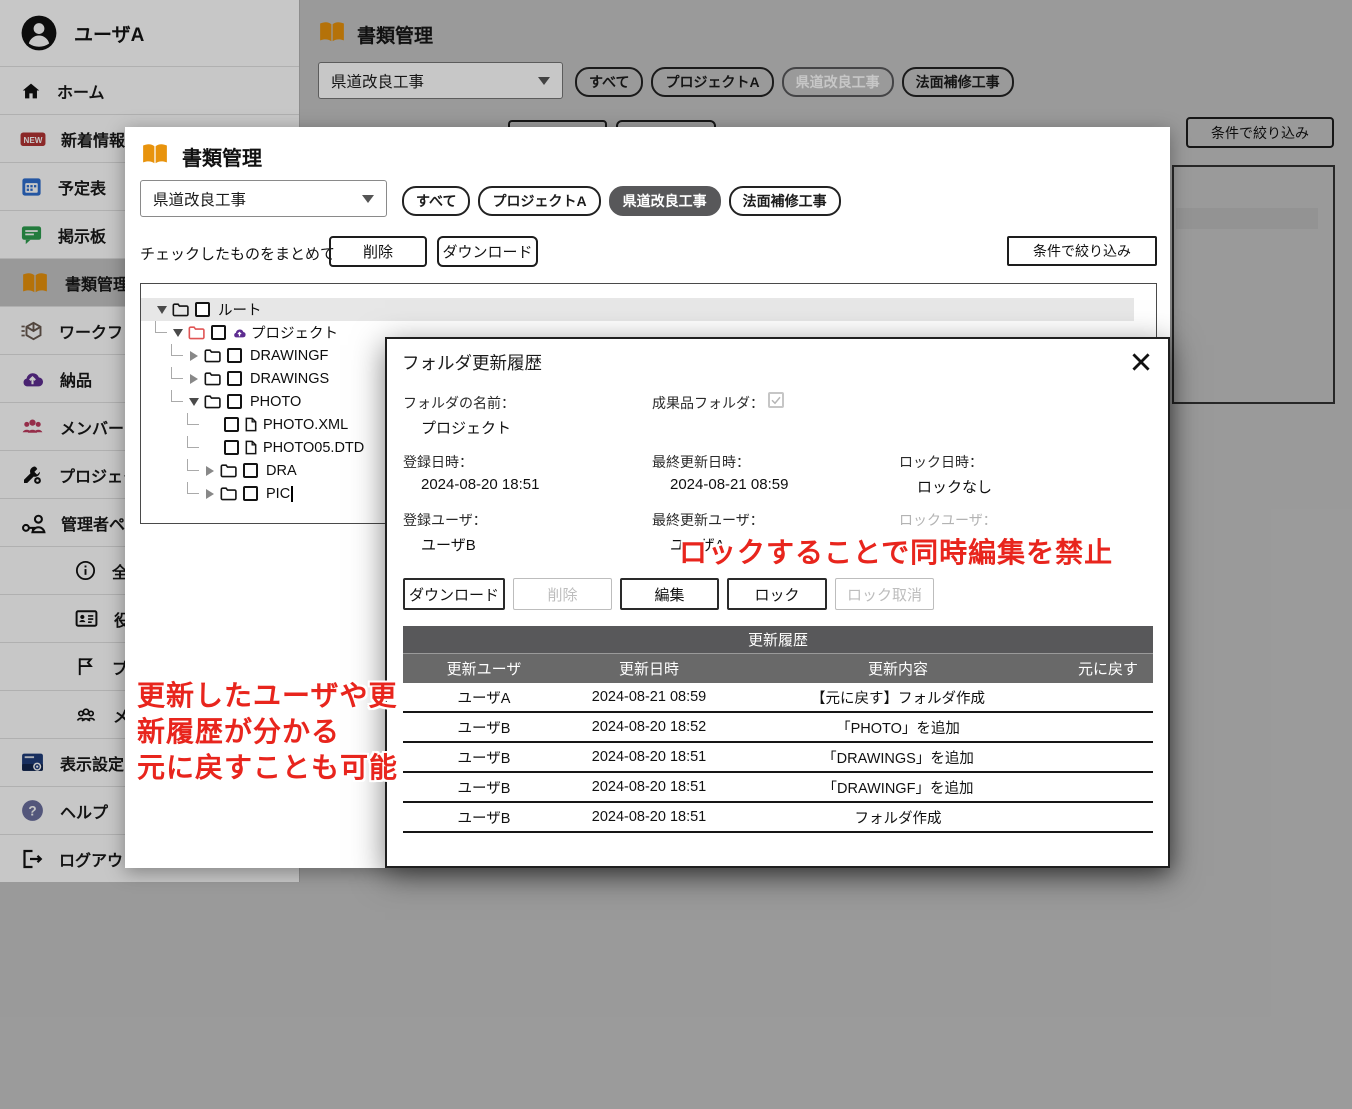  I want to click on bulk-delete-button: 削除, so click(378, 251).